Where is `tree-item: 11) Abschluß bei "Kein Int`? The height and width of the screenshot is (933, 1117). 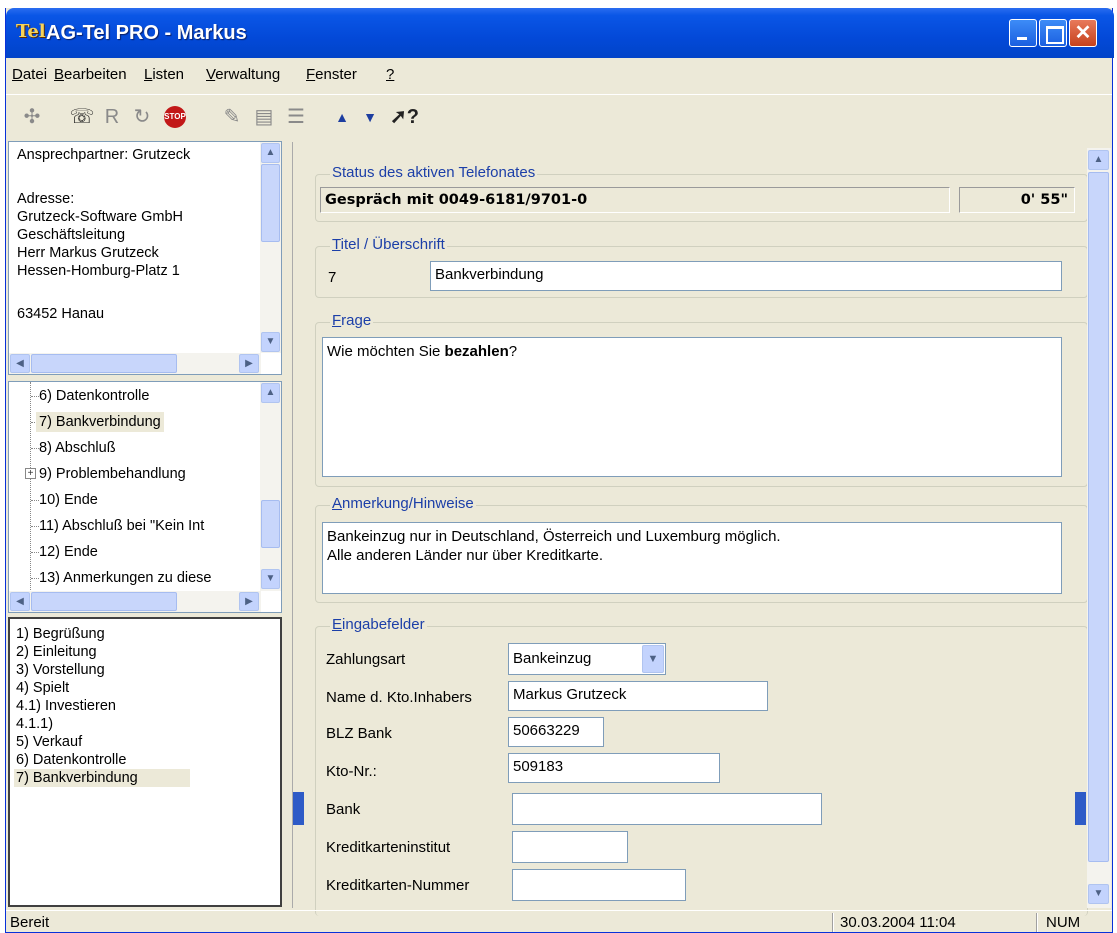 tree-item: 11) Abschluß bei "Kein Int is located at coordinates (121, 526).